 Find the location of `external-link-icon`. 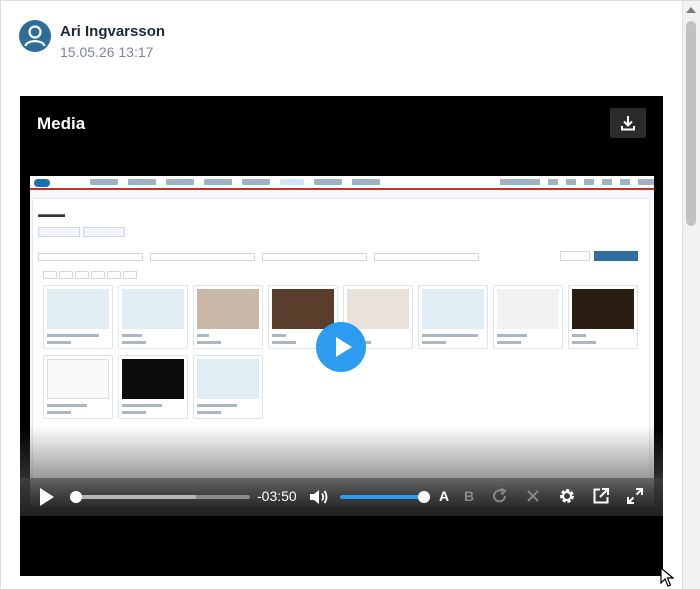

external-link-icon is located at coordinates (601, 496).